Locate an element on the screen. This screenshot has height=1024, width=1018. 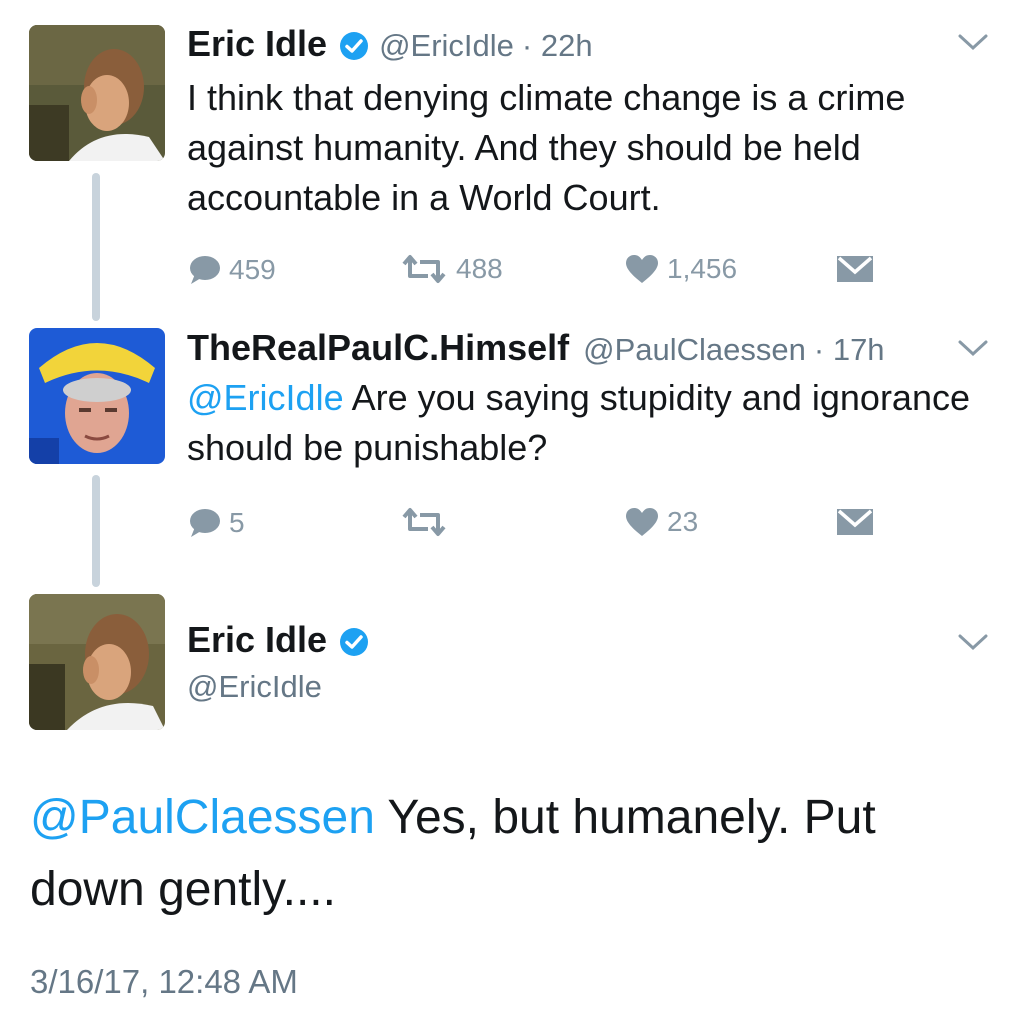
like-button: 1,456 is located at coordinates (681, 269).